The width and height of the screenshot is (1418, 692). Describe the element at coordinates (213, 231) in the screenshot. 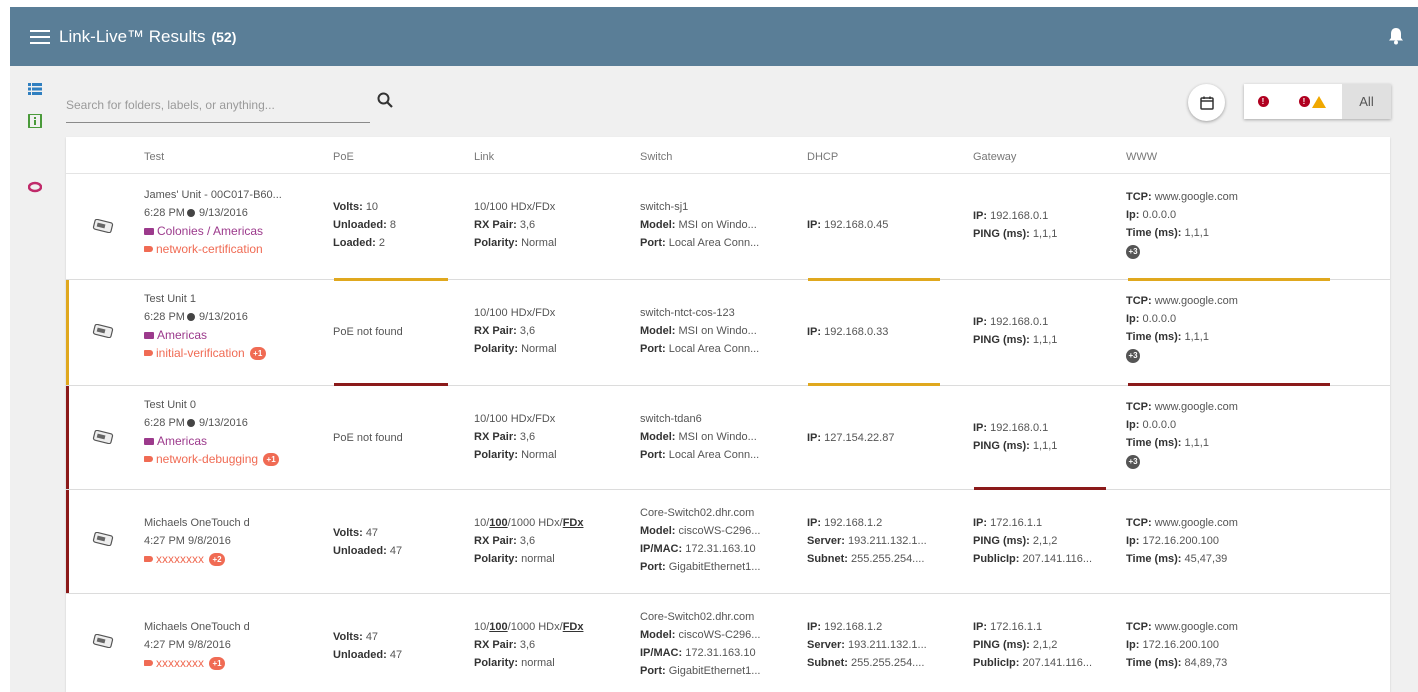

I see `folder-label: Colonies / Americas` at that location.